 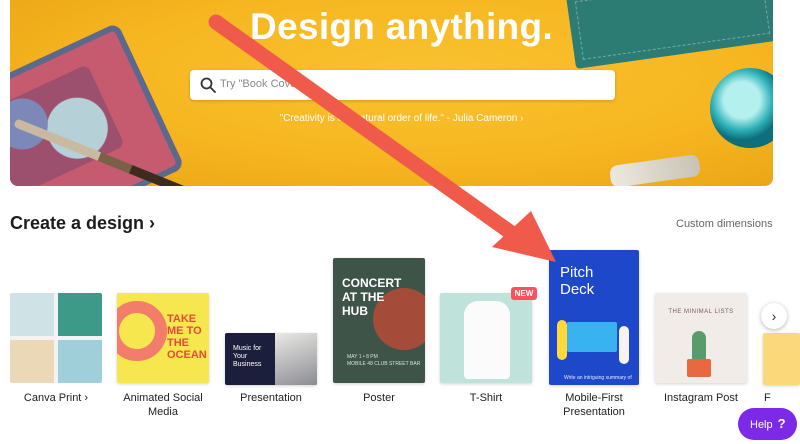 I want to click on template-animated-social-media: TAKE ME TO THE OCEAN, so click(x=163, y=338).